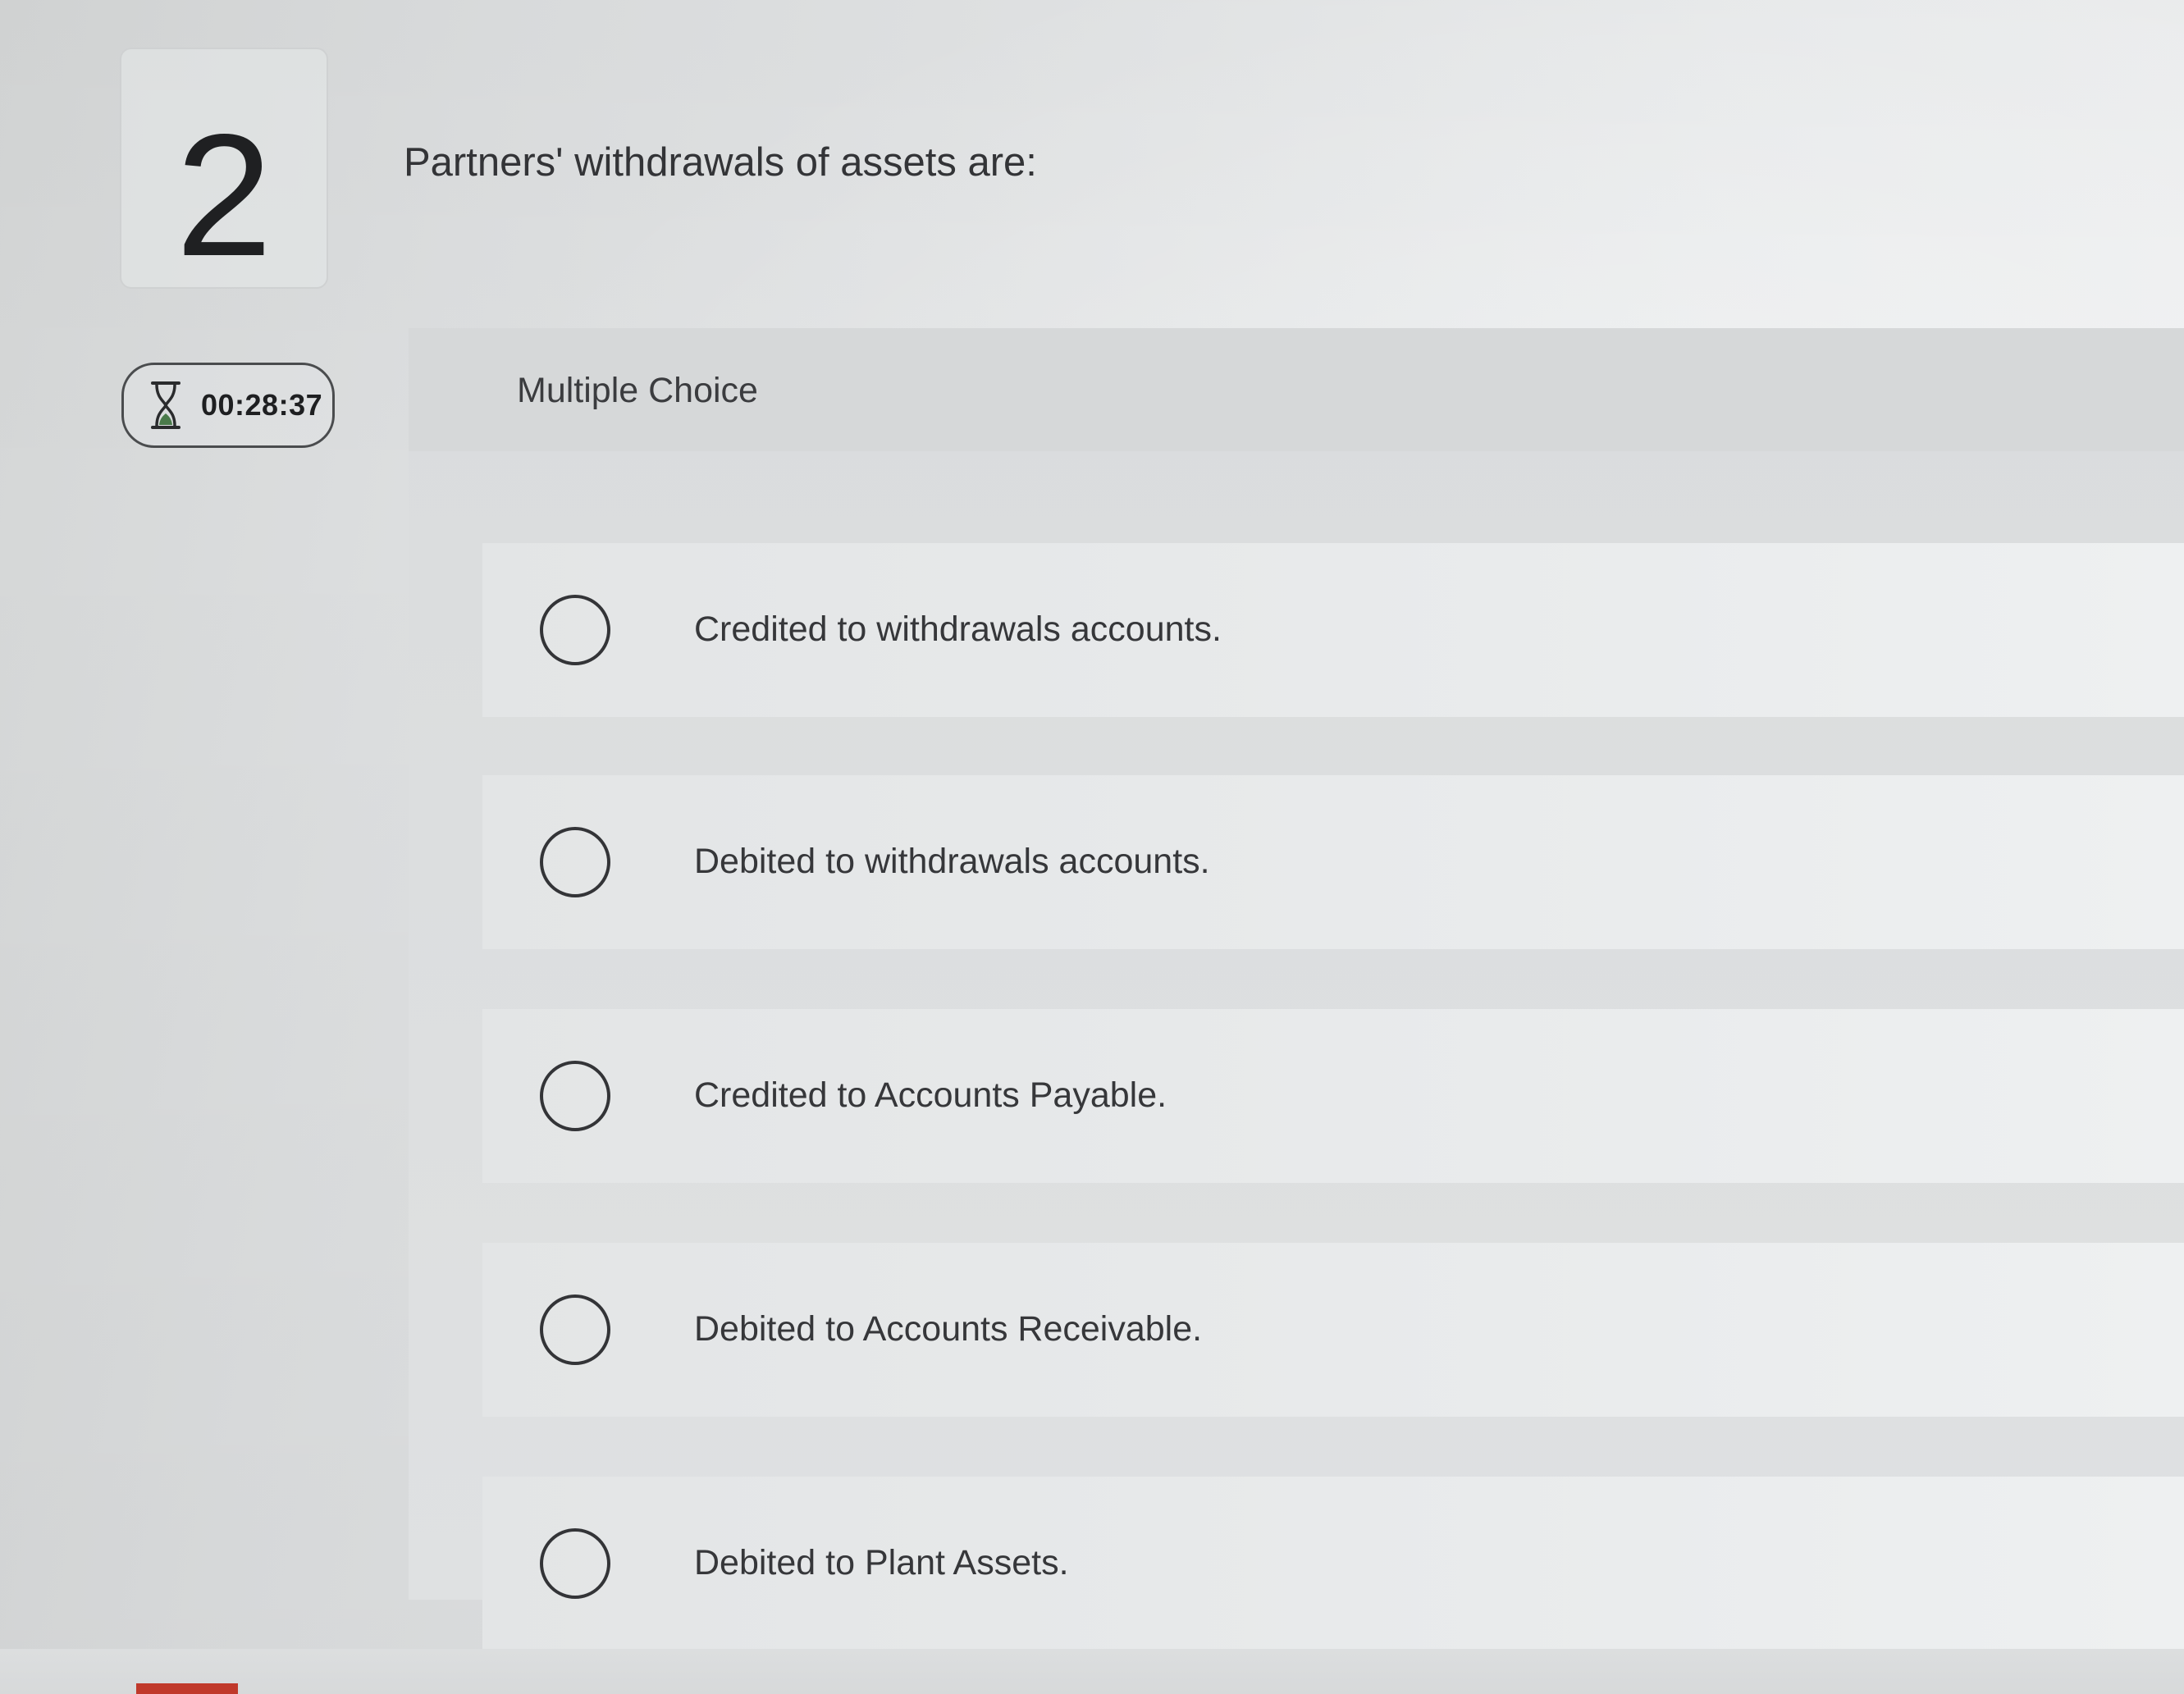 Image resolution: width=2184 pixels, height=1694 pixels. I want to click on question-number-box: 2, so click(224, 168).